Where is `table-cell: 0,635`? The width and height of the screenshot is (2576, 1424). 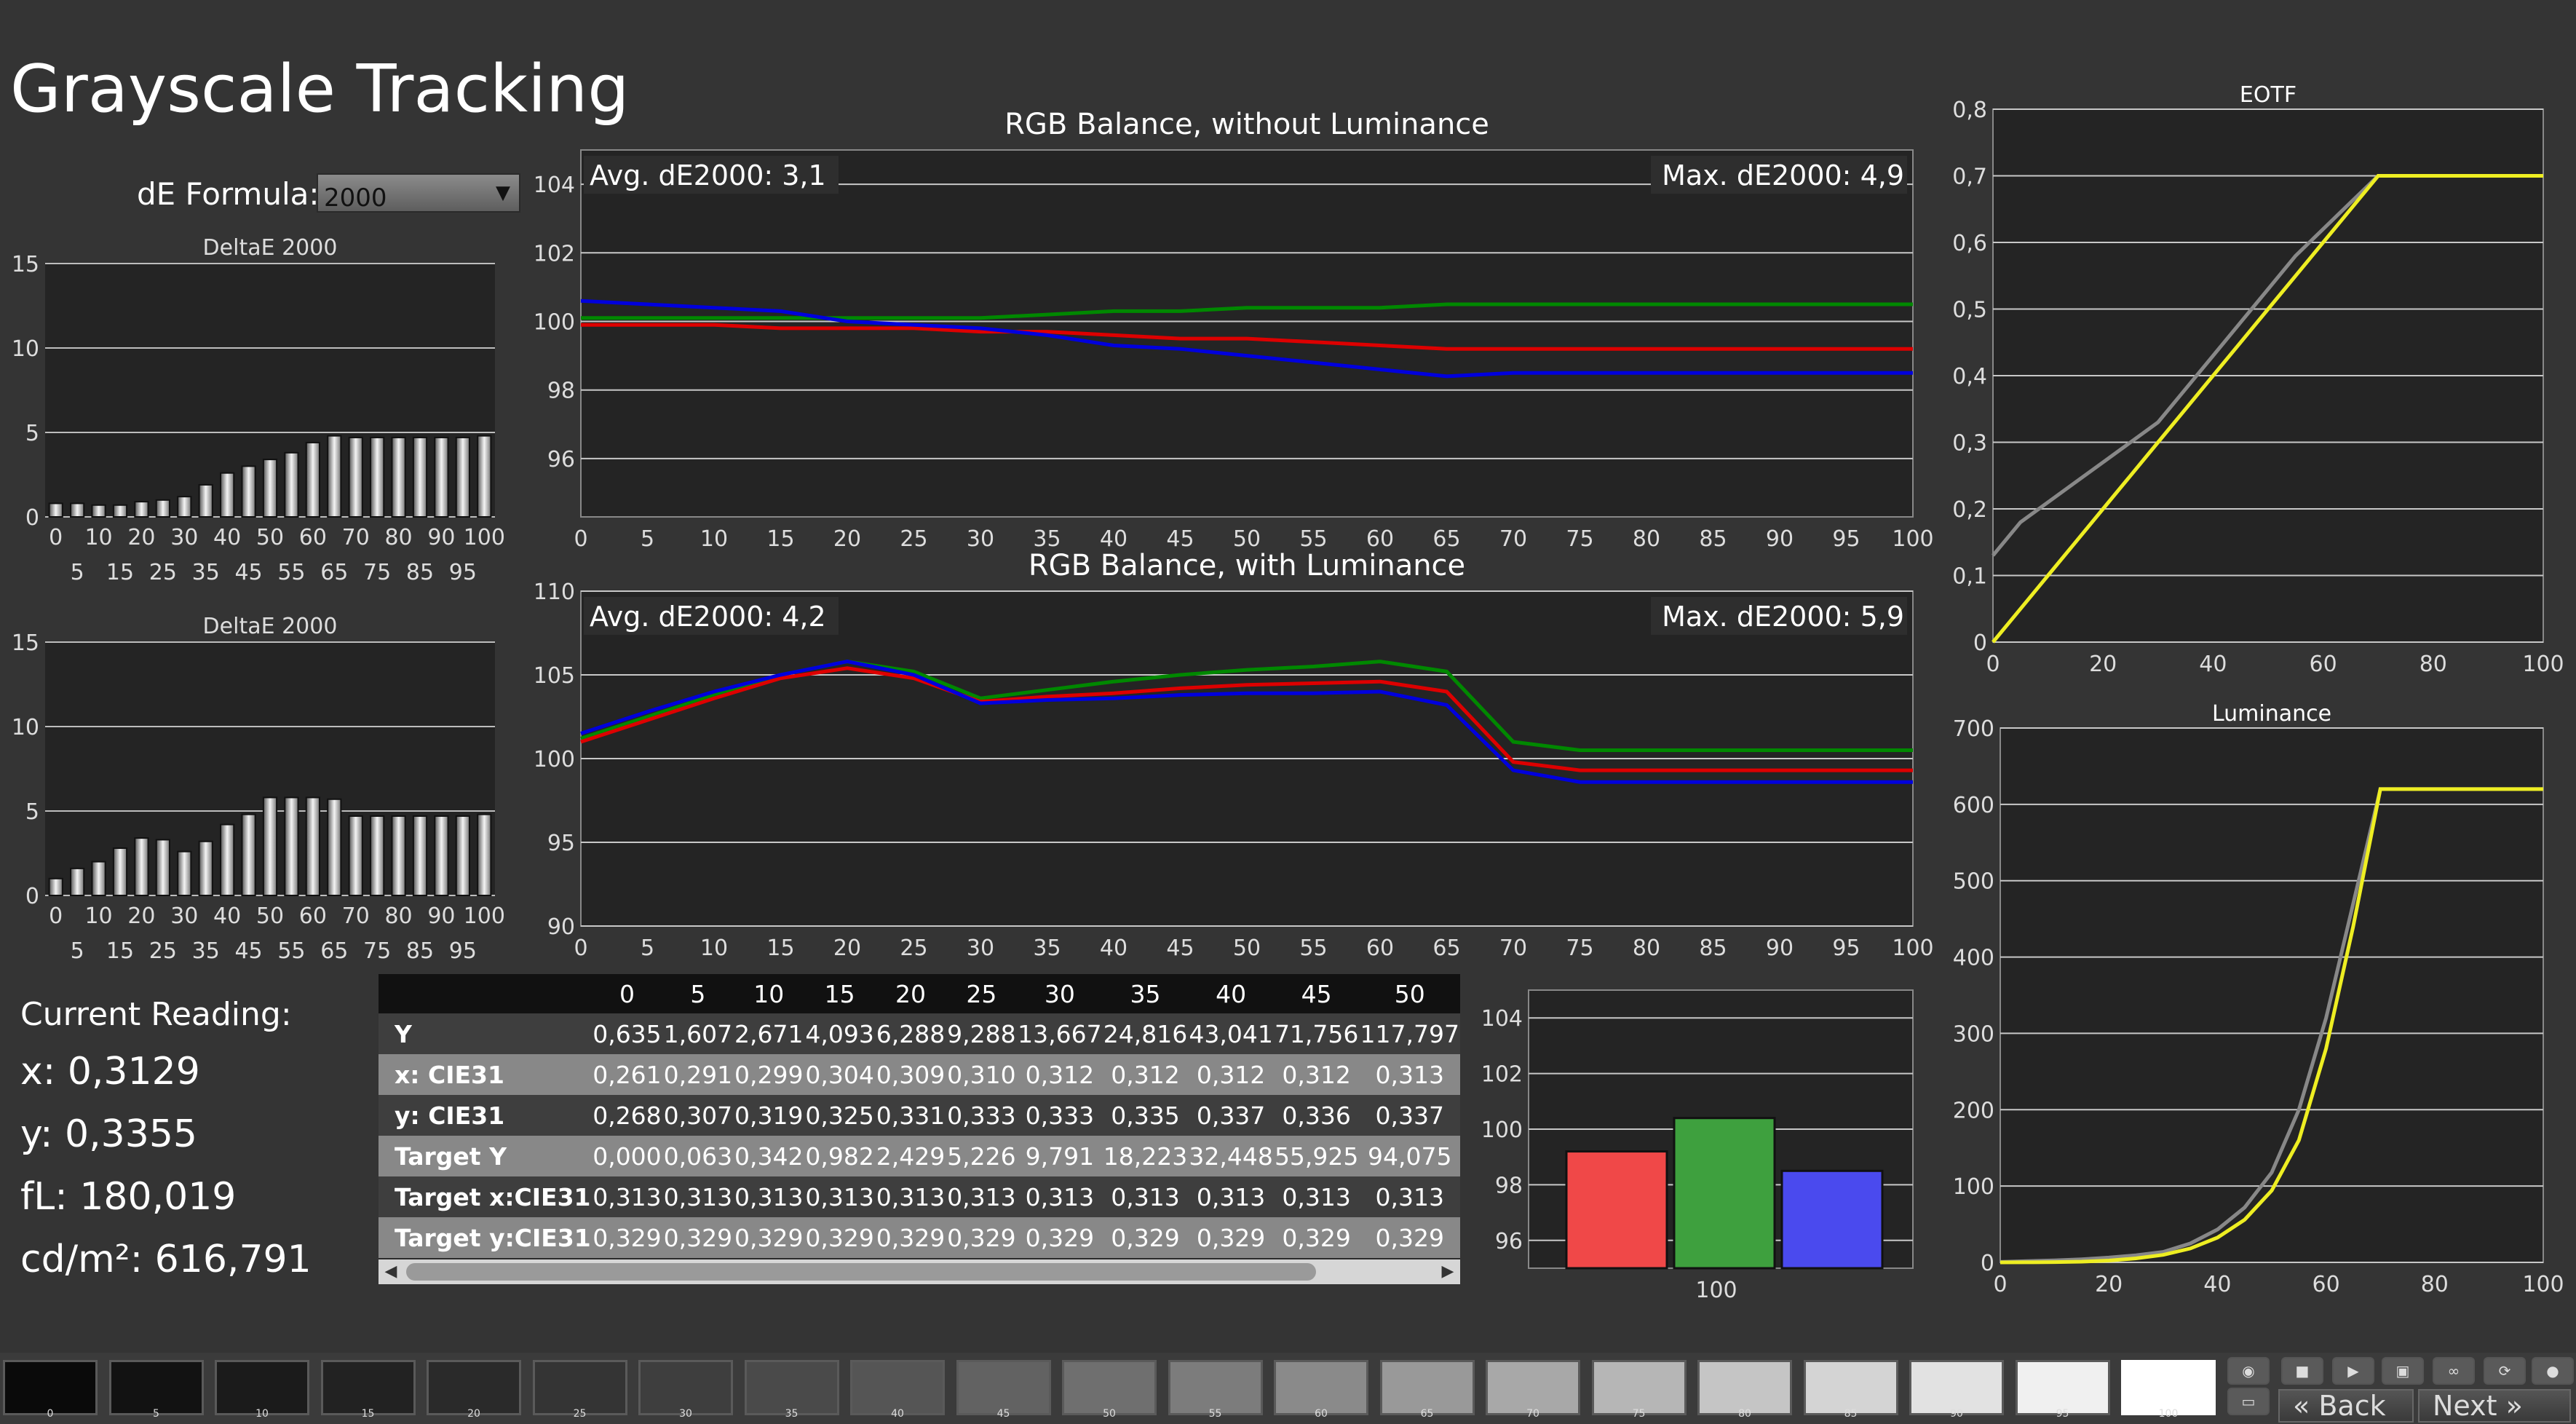 table-cell: 0,635 is located at coordinates (627, 1033).